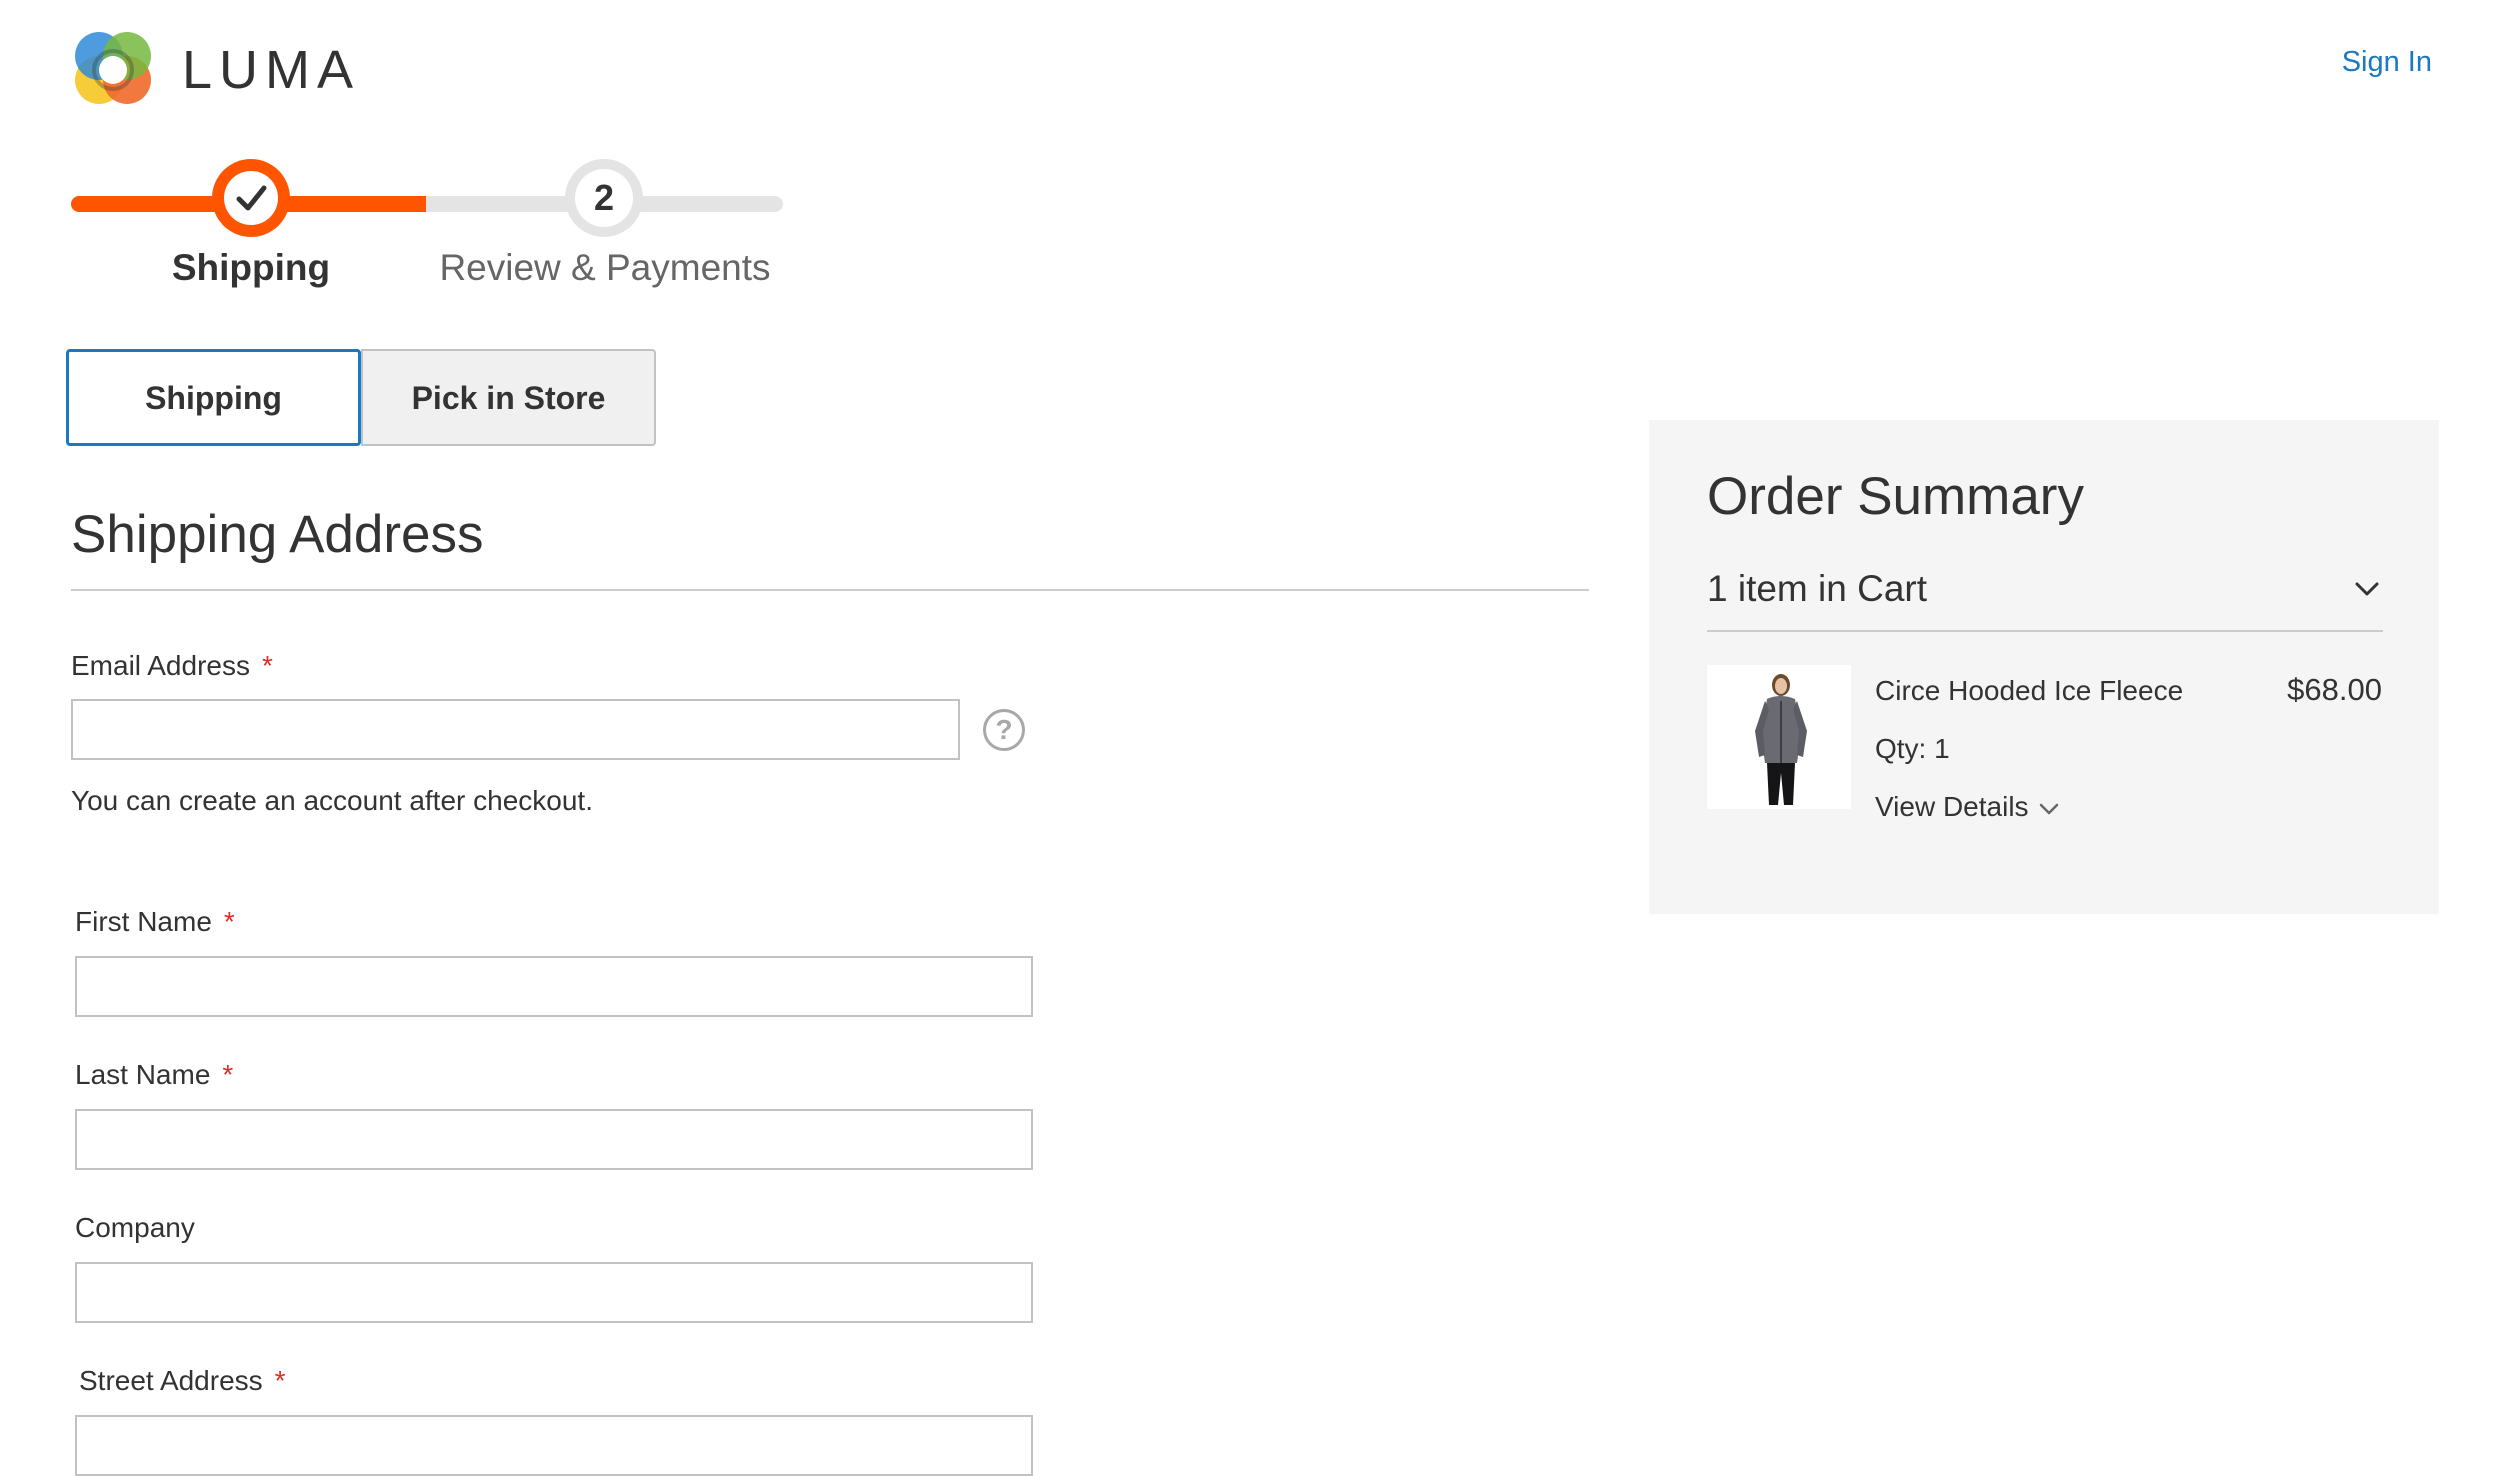 The image size is (2514, 1476). I want to click on last-name-label: Last Name *, so click(154, 1075).